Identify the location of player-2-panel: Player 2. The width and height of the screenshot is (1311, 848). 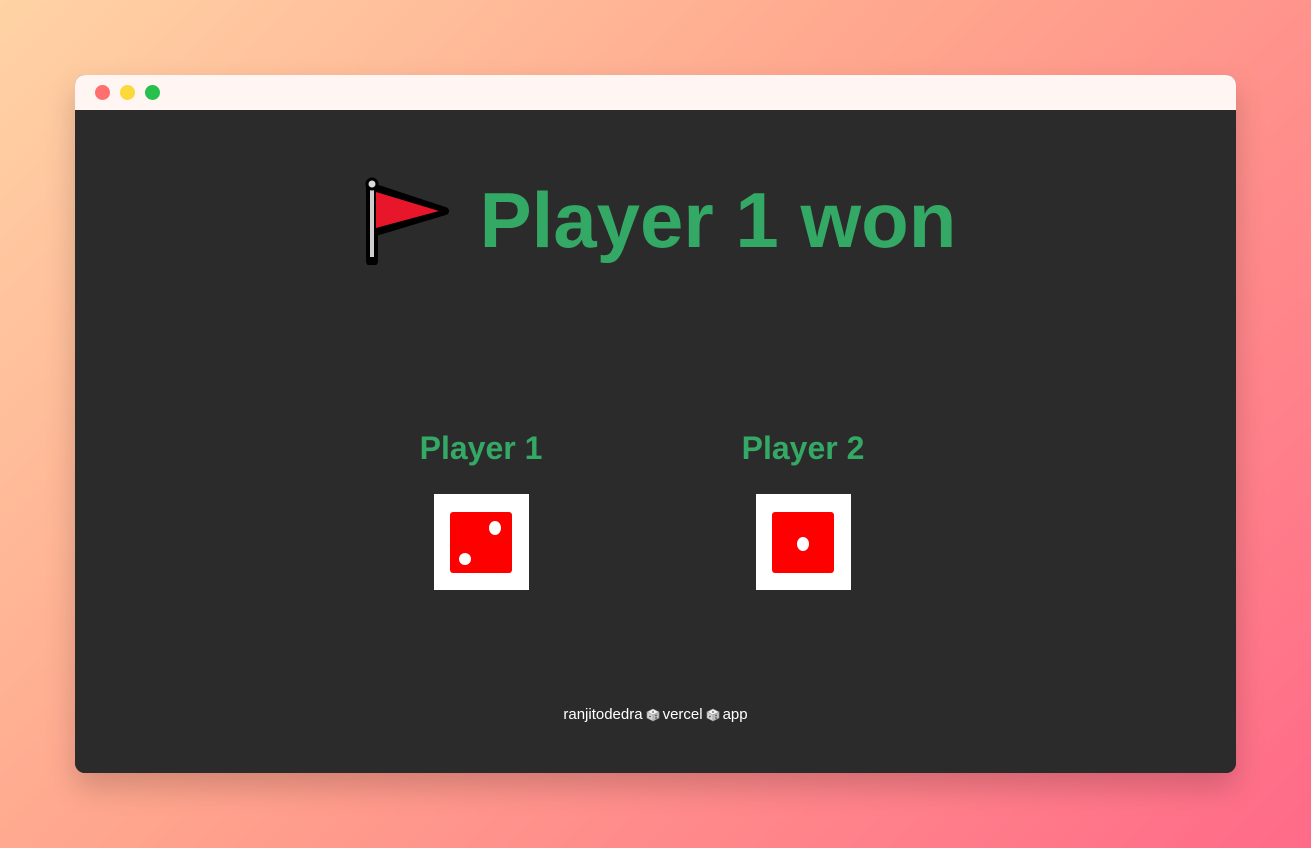
(803, 509).